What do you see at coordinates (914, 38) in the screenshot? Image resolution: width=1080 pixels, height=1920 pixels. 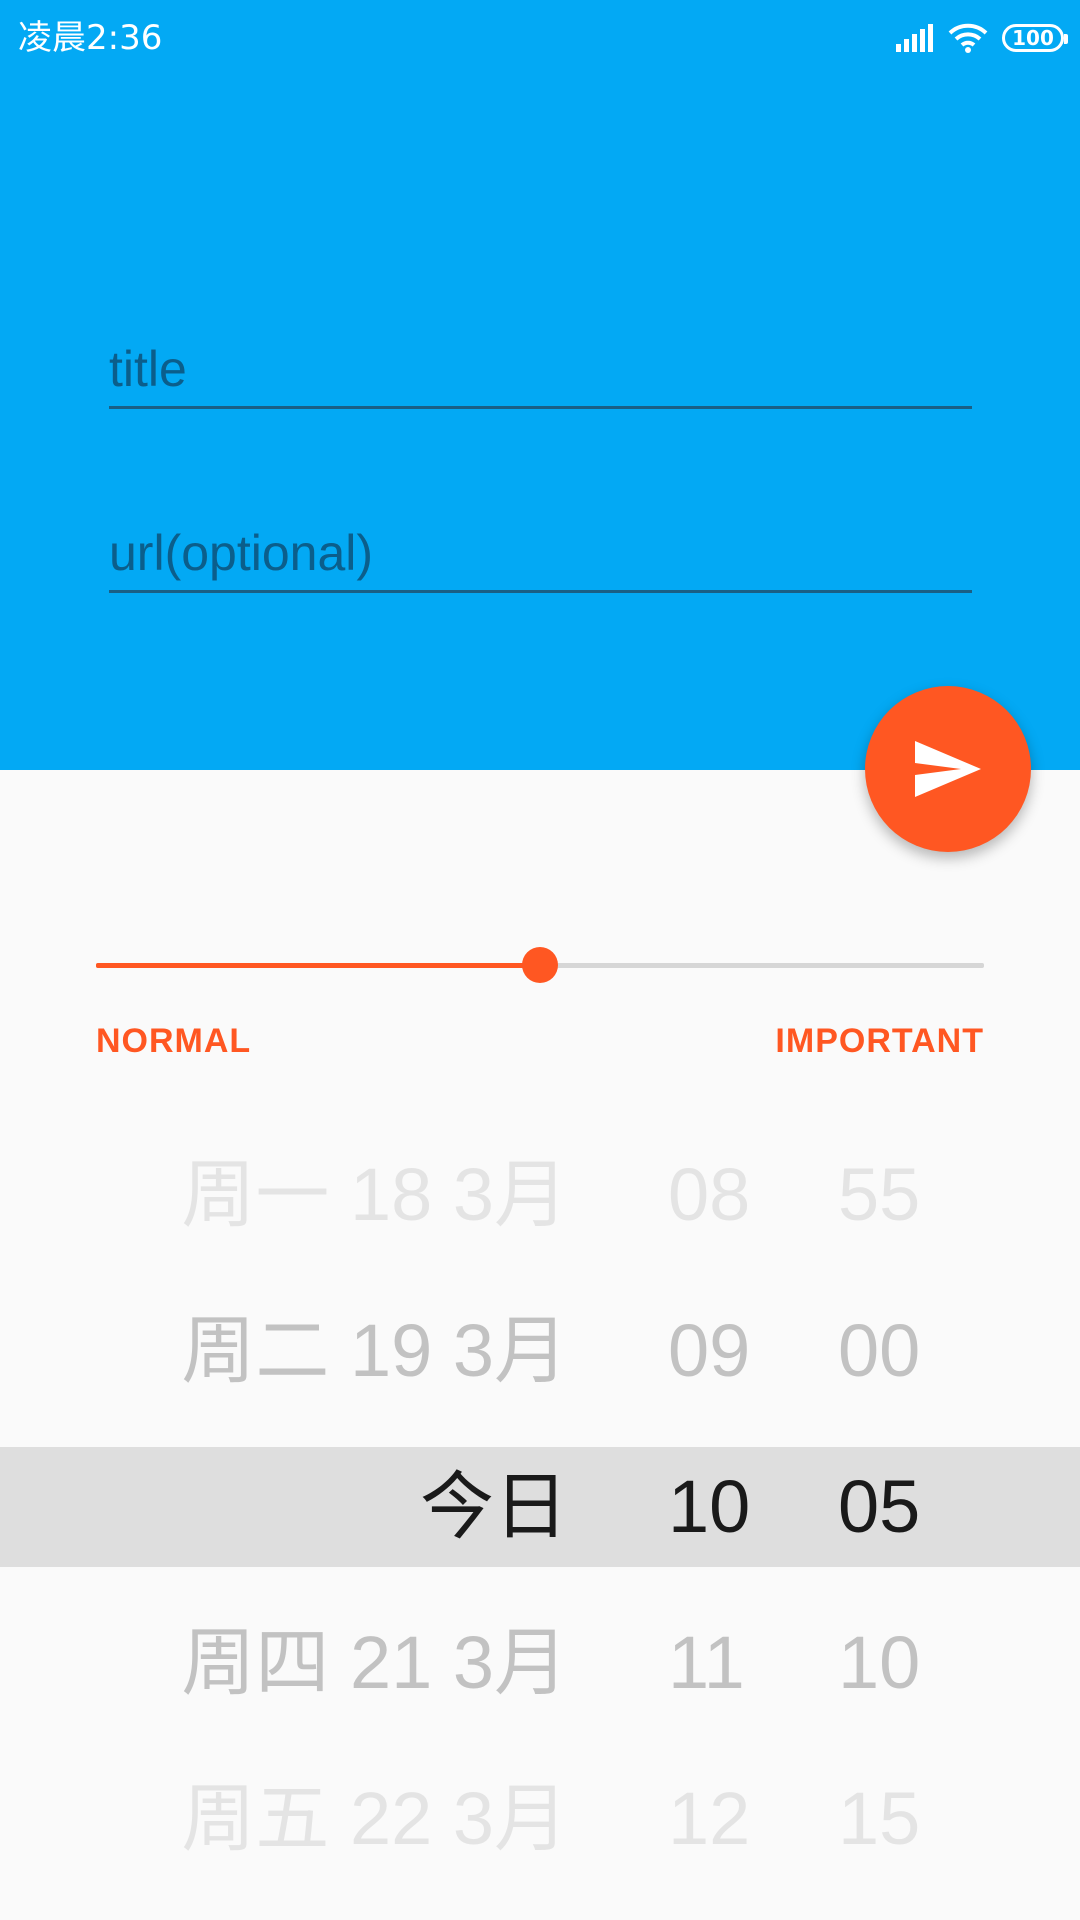 I see `signal-icon` at bounding box center [914, 38].